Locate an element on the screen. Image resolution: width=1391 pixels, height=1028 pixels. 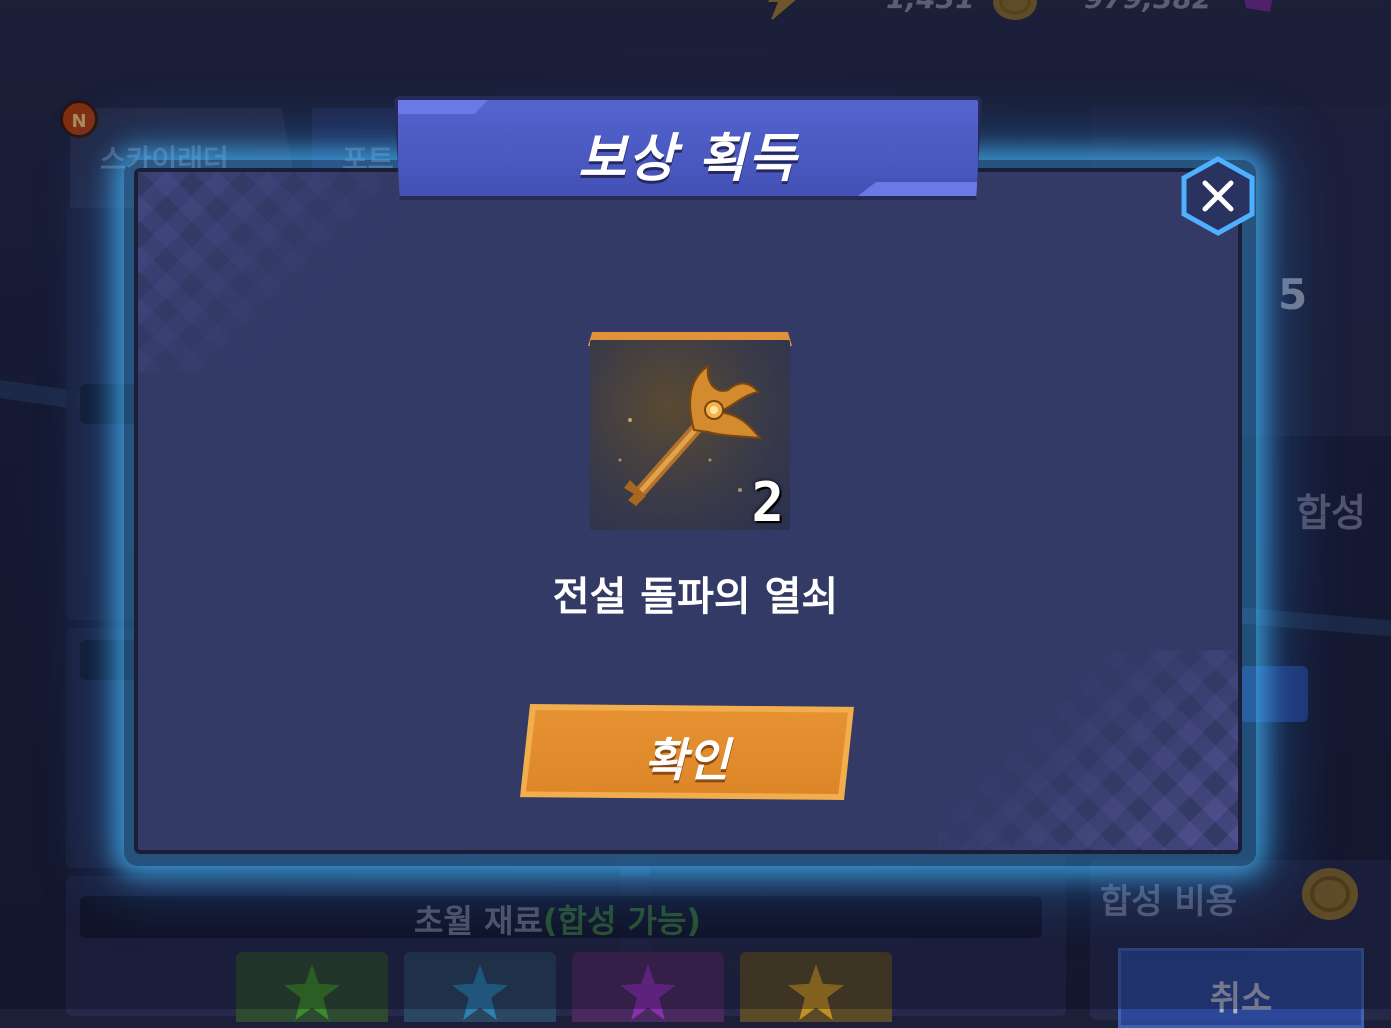
modal-title-banner: 보상 획득 is located at coordinates (688, 148).